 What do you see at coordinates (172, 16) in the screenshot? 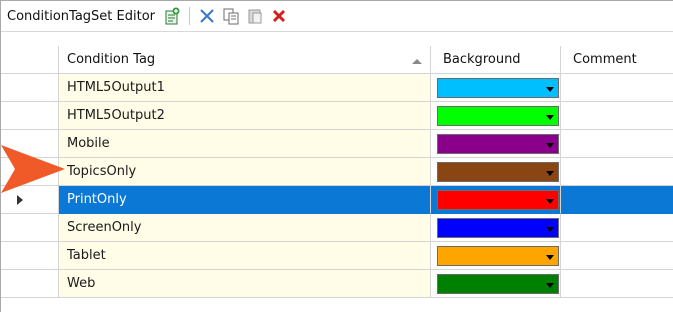
I see `new-tag-icon` at bounding box center [172, 16].